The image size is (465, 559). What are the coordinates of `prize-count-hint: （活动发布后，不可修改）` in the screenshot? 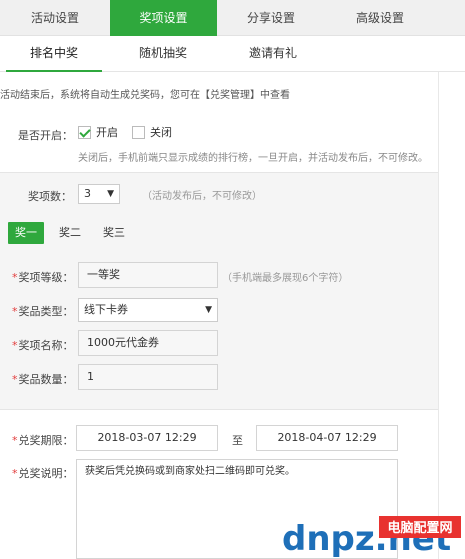 It's located at (202, 196).